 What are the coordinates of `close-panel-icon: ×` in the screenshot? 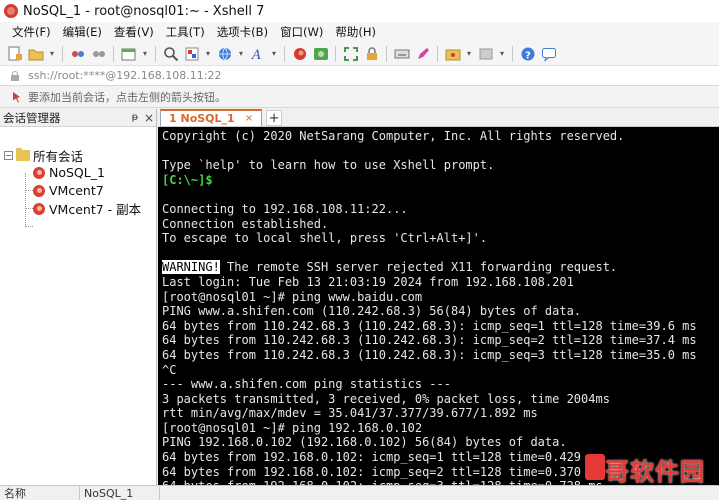 It's located at (149, 118).